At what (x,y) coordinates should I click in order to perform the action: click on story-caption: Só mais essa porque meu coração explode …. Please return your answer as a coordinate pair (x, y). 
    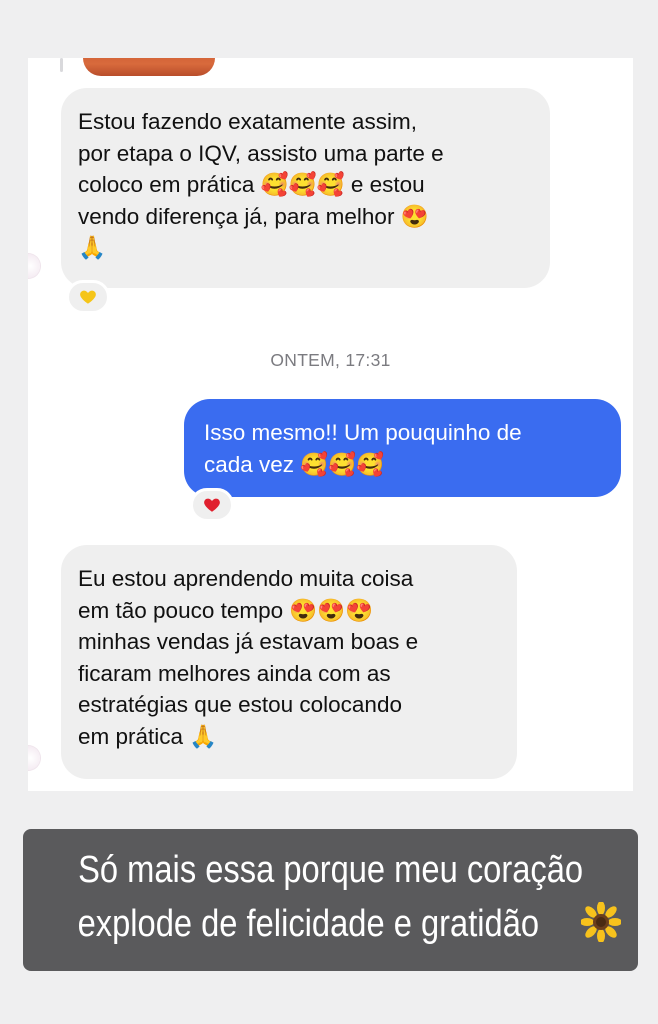
    Looking at the image, I should click on (330, 900).